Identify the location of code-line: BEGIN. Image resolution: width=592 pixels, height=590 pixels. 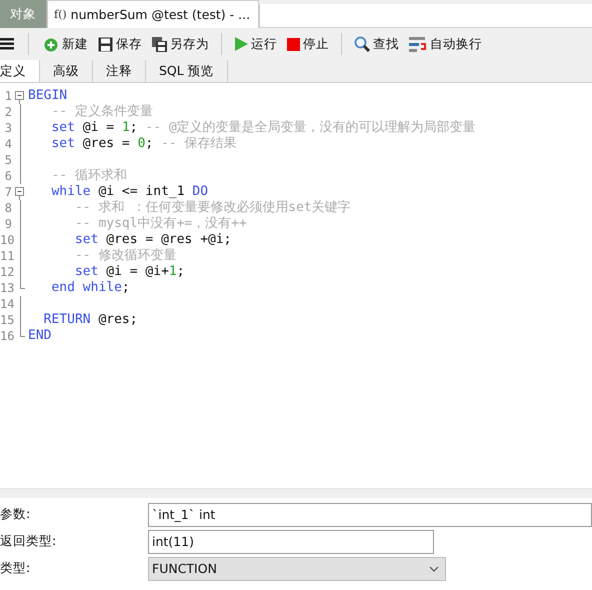
(48, 96).